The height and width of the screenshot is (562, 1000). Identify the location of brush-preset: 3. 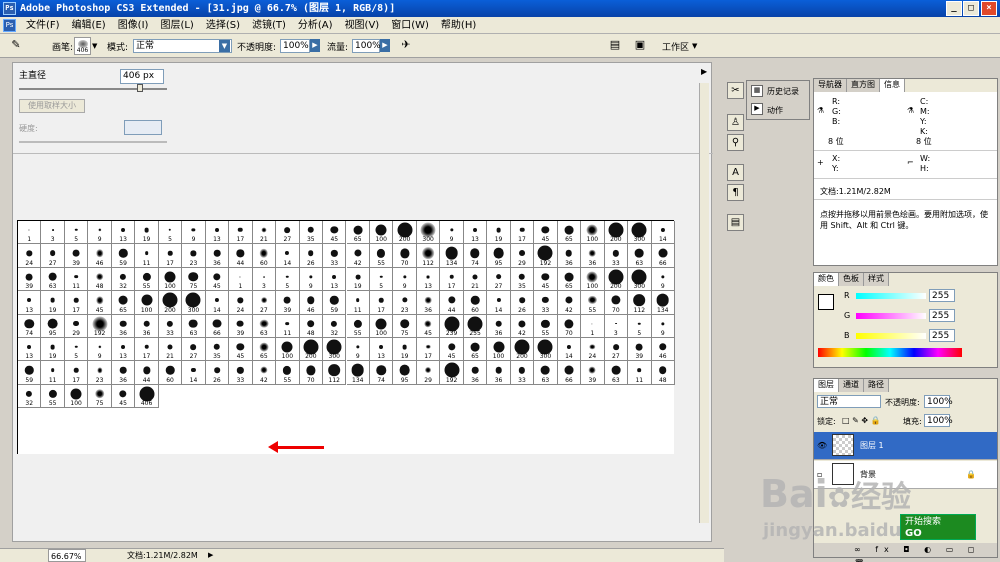
(264, 279).